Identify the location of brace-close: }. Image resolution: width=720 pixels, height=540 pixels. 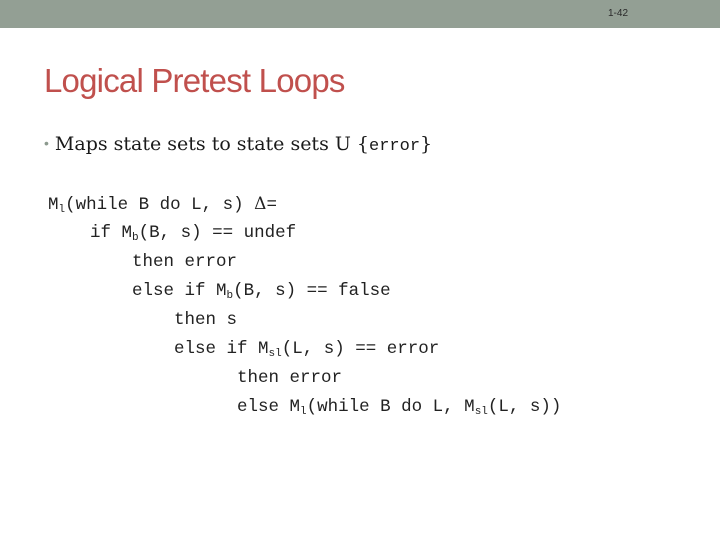
(426, 144).